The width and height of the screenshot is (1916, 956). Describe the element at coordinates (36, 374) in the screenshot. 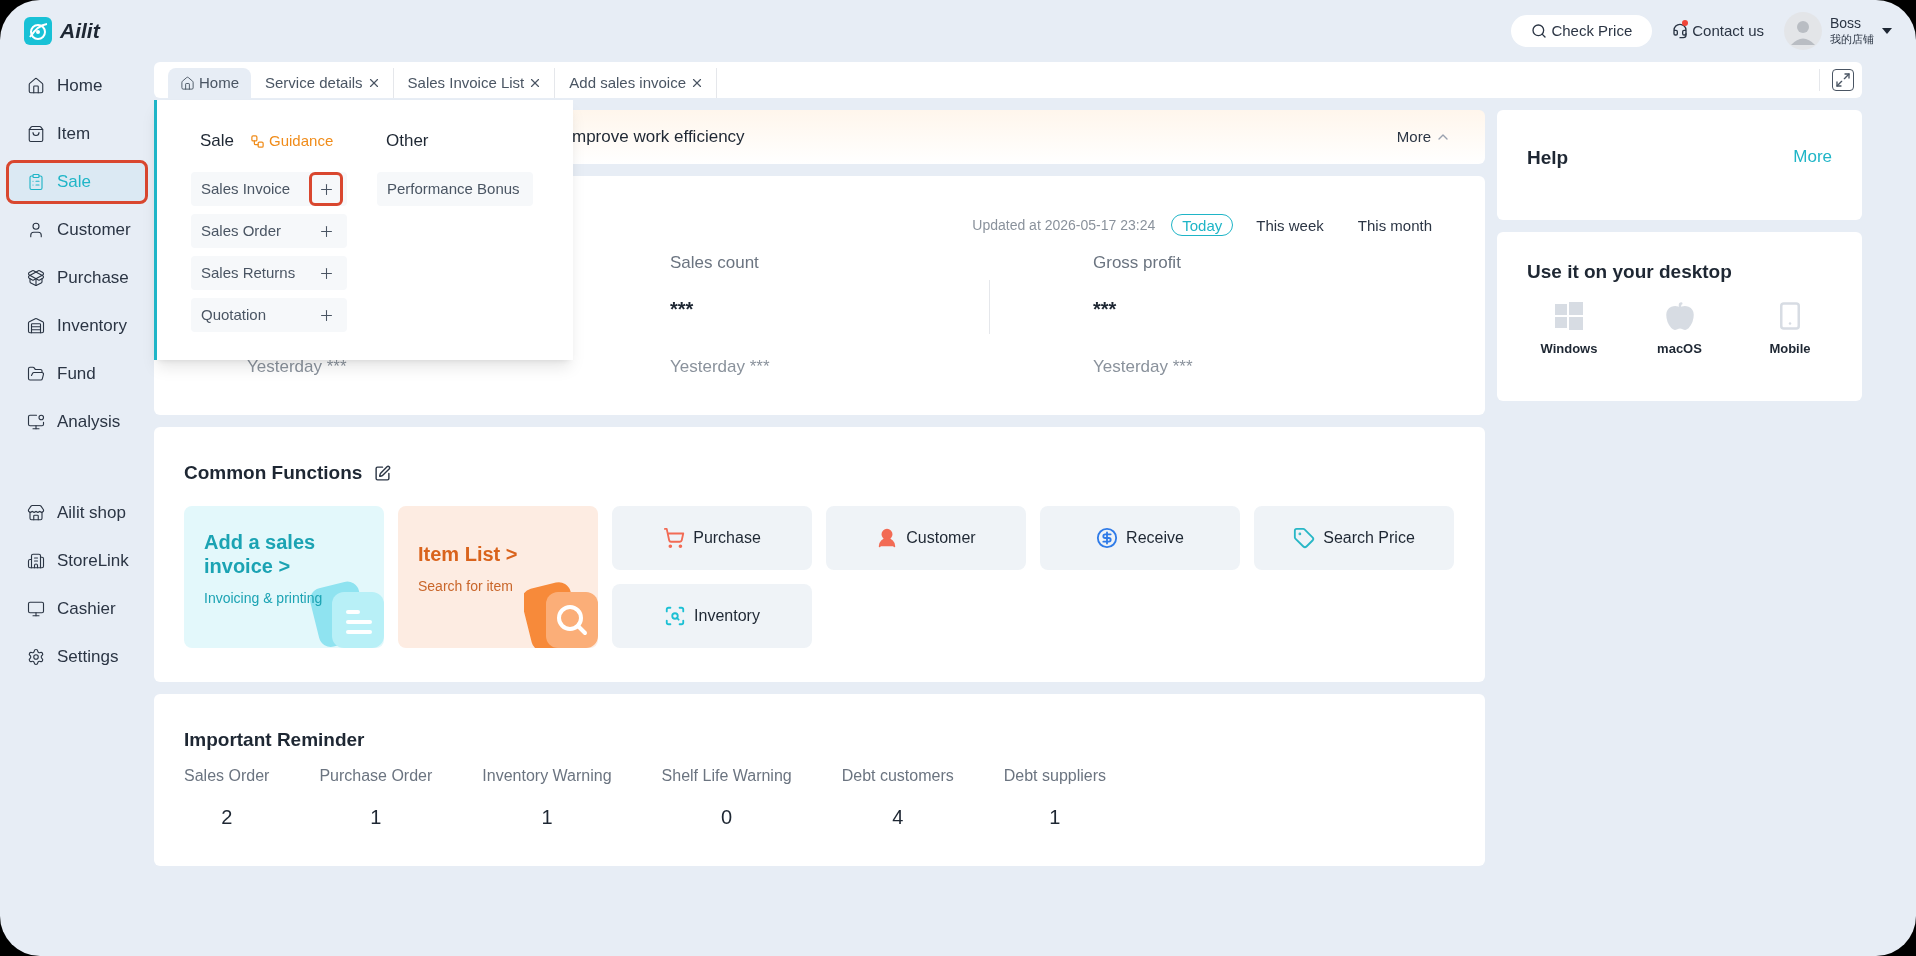

I see `folder-icon` at that location.